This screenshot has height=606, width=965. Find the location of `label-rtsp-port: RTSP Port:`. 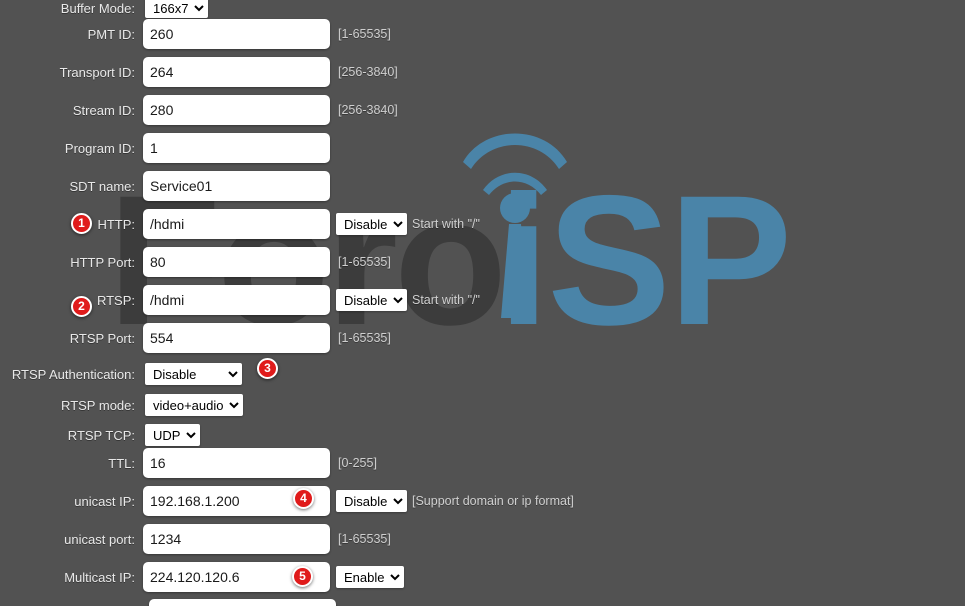

label-rtsp-port: RTSP Port: is located at coordinates (102, 338).